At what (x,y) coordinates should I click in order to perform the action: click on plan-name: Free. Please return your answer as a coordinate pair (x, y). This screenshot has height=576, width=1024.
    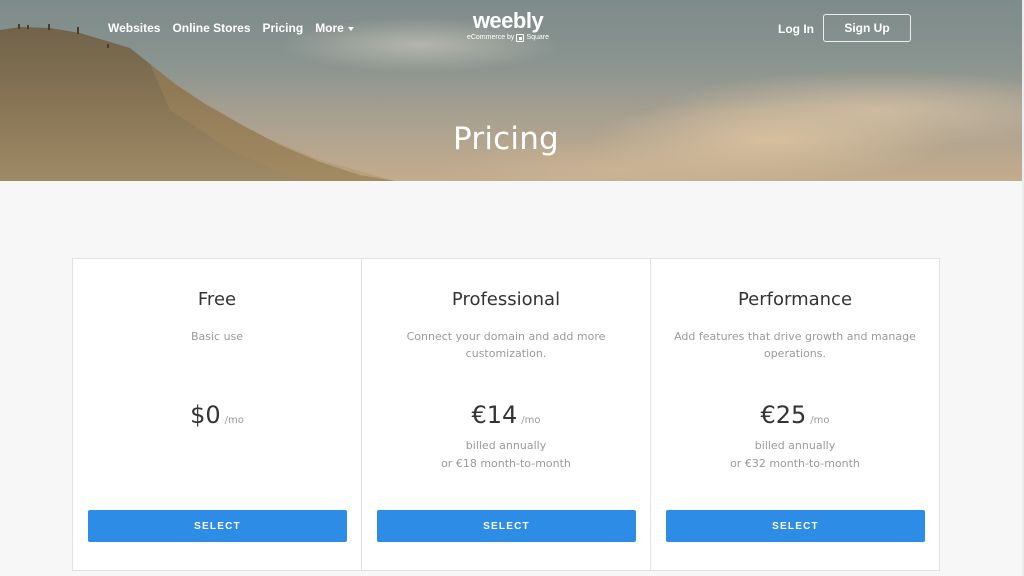
    Looking at the image, I should click on (217, 299).